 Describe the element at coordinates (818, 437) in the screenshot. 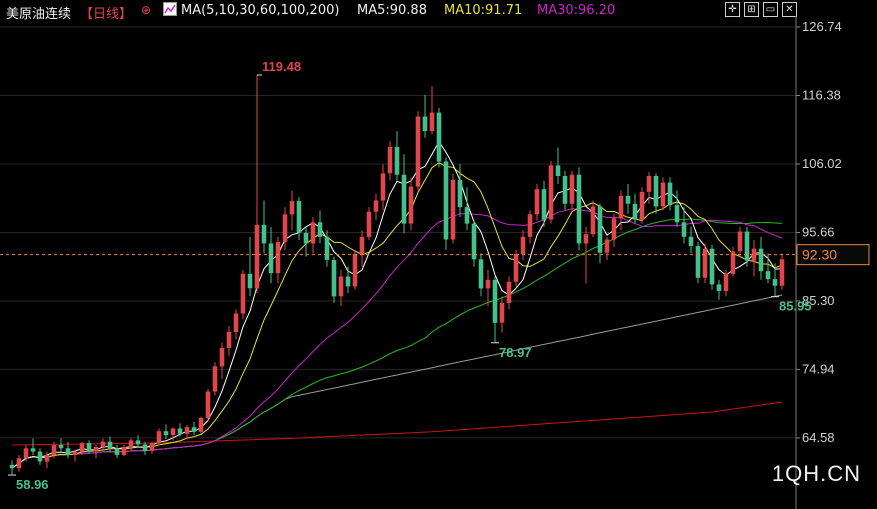

I see `y-tick-label: 64.58` at that location.